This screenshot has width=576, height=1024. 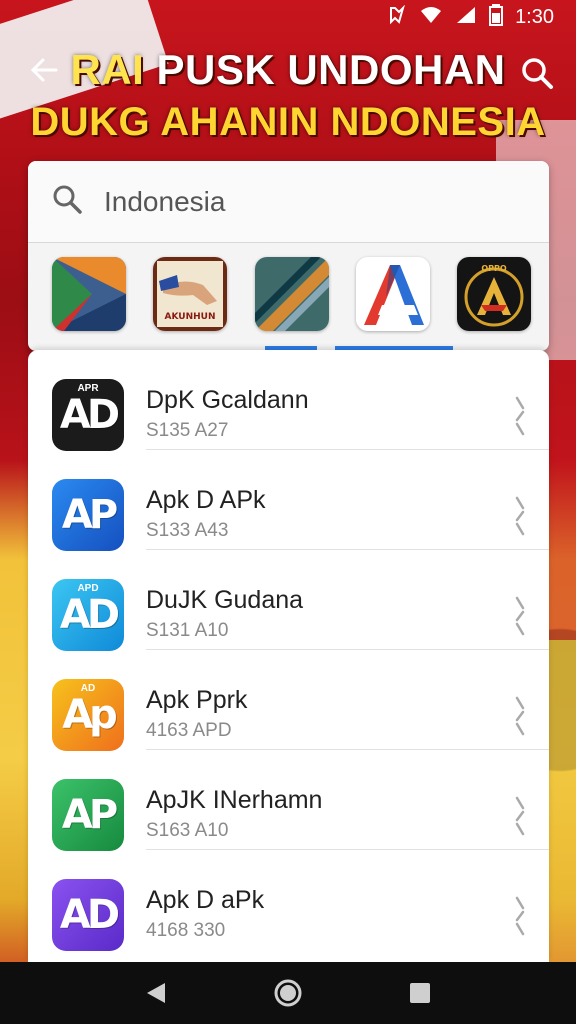 I want to click on system-nav-bar, so click(x=288, y=993).